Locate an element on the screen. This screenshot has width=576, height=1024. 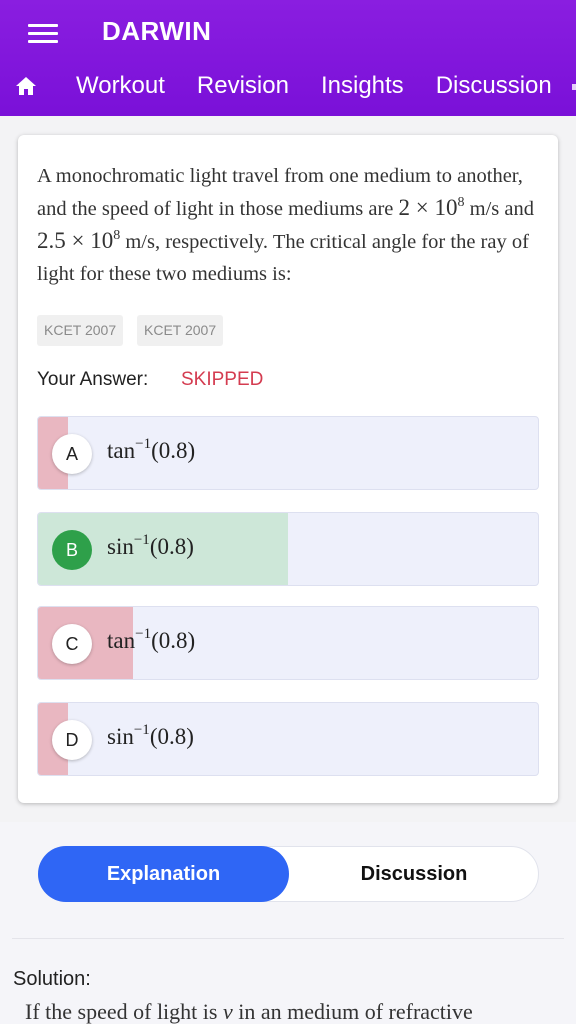
tab-revision: Revision is located at coordinates (243, 87).